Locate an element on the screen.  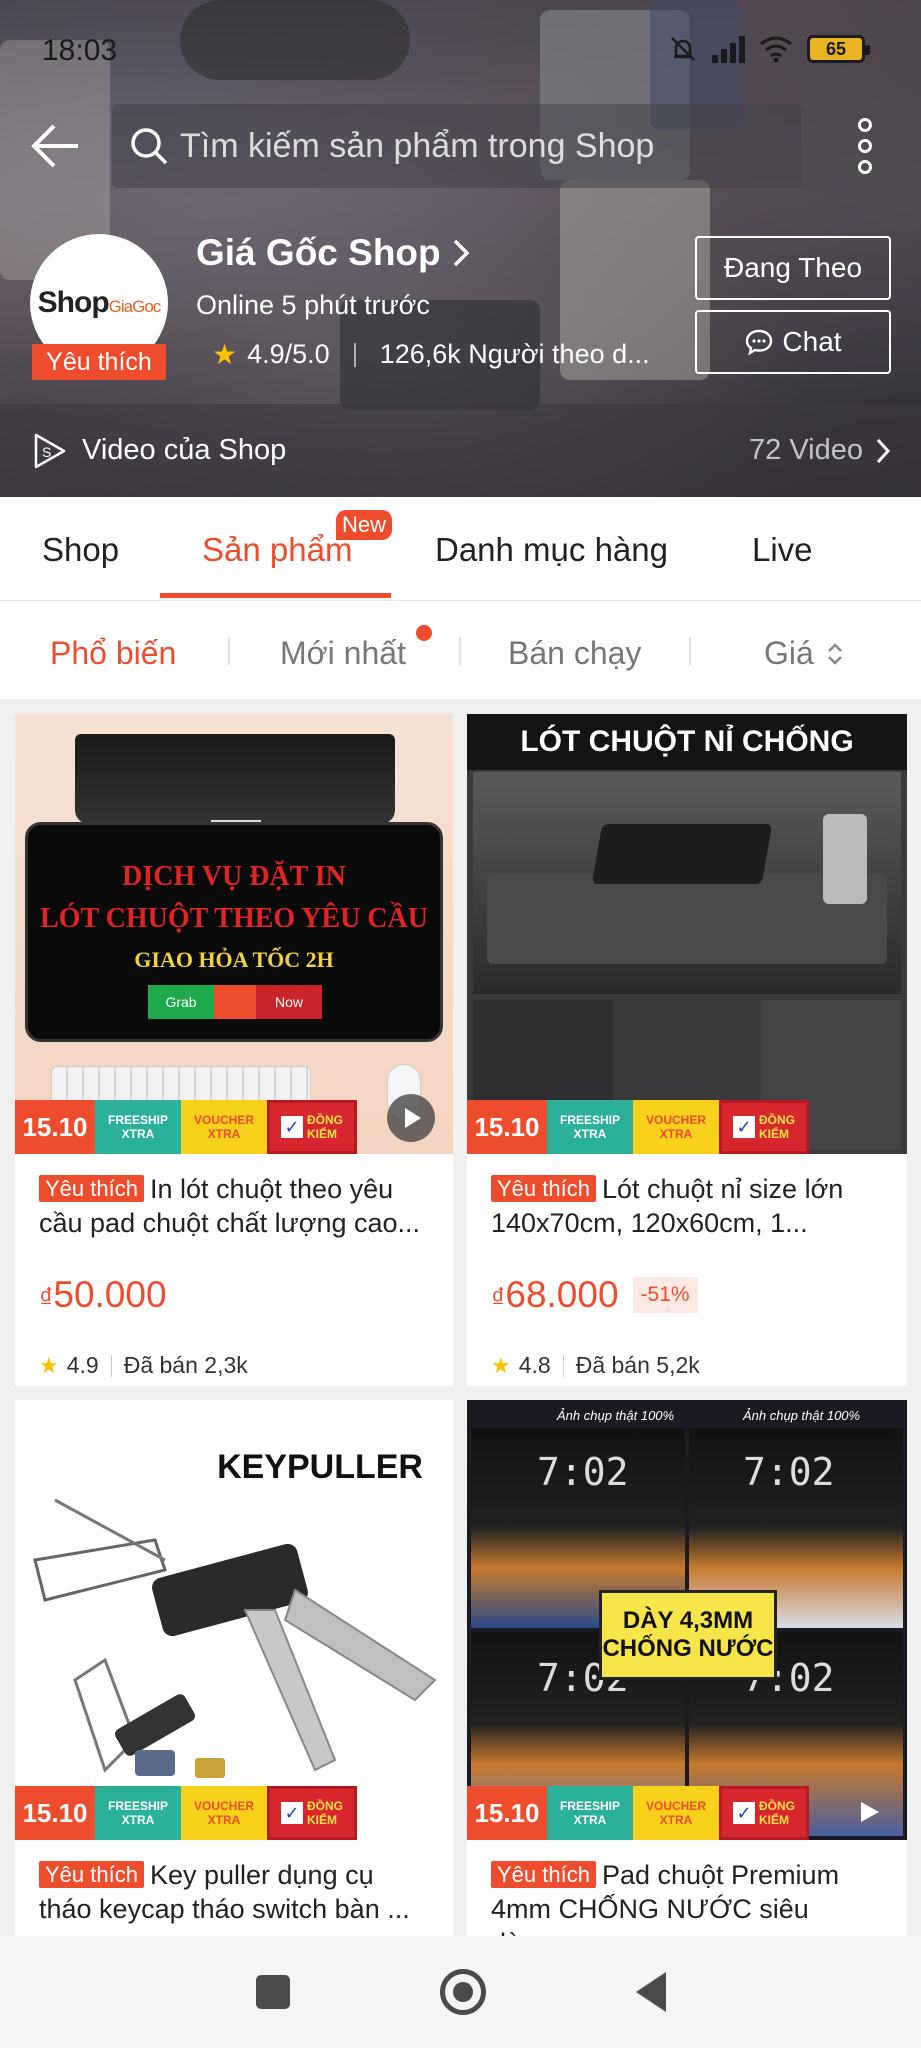
sort-newest: Mới nhất is located at coordinates (343, 653).